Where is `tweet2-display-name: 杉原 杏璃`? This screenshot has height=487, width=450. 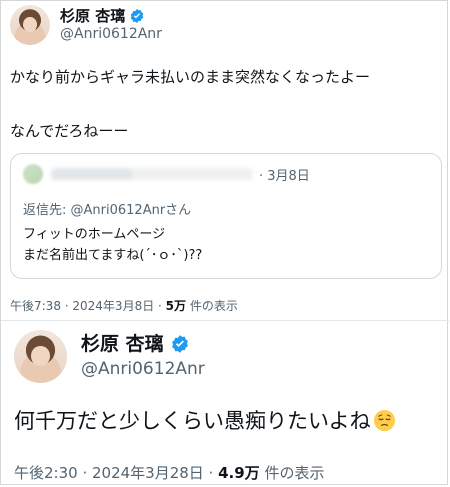
tweet2-display-name: 杉原 杏璃 is located at coordinates (122, 345).